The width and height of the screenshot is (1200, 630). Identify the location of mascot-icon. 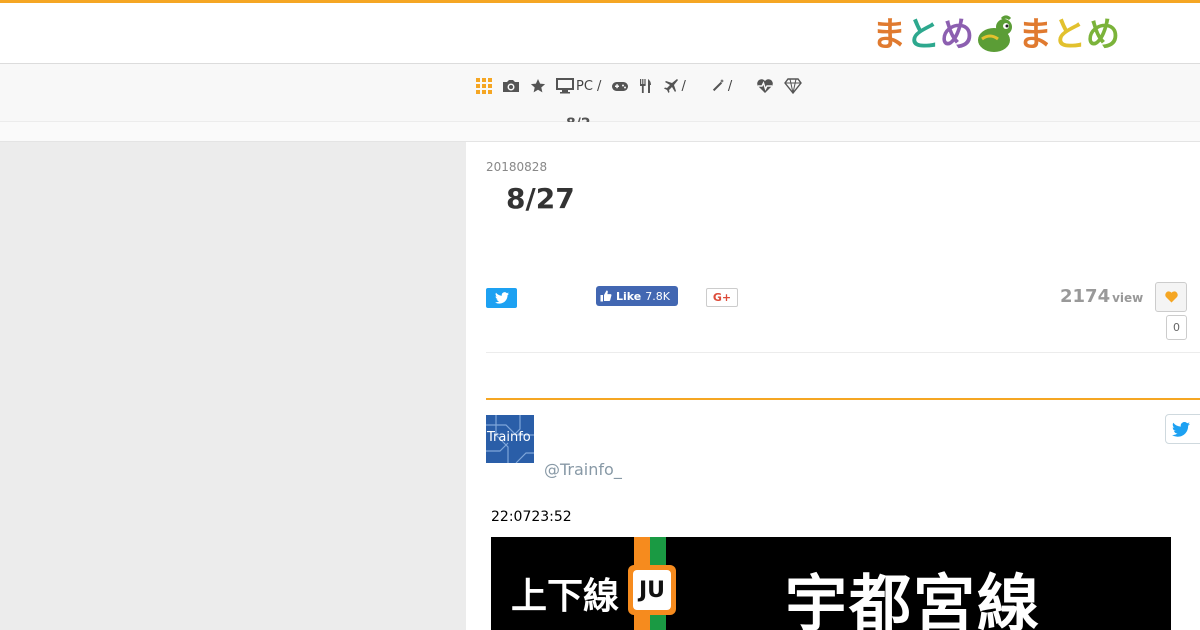
(995, 33).